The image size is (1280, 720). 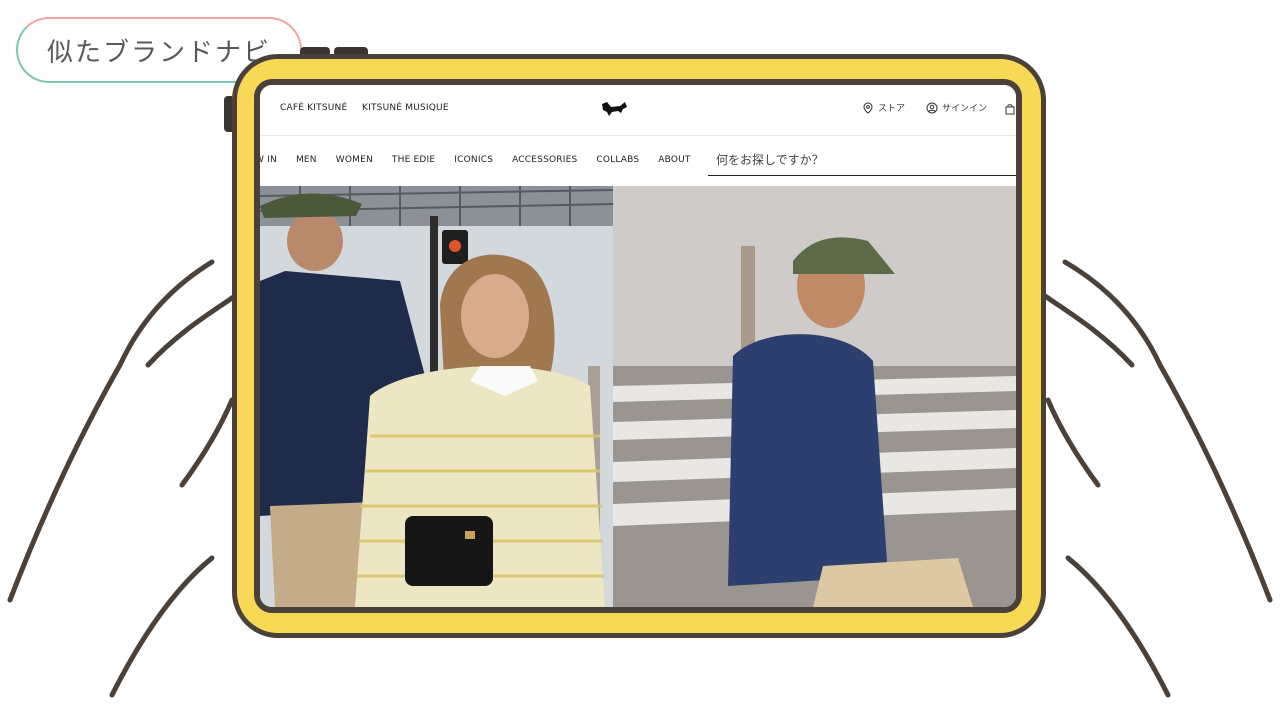 I want to click on nav-item-collabs: COLLABS, so click(x=617, y=160).